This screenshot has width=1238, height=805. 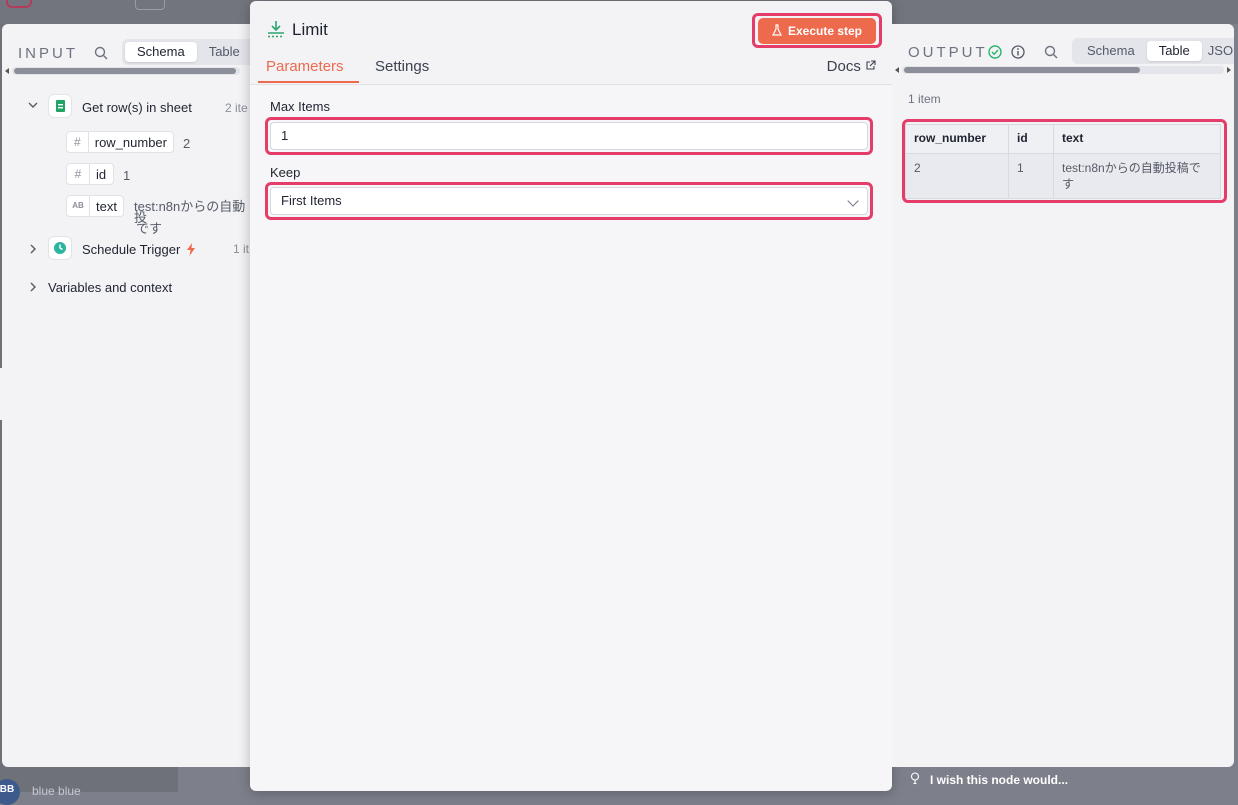 I want to click on google-sheets-icon, so click(x=60, y=106).